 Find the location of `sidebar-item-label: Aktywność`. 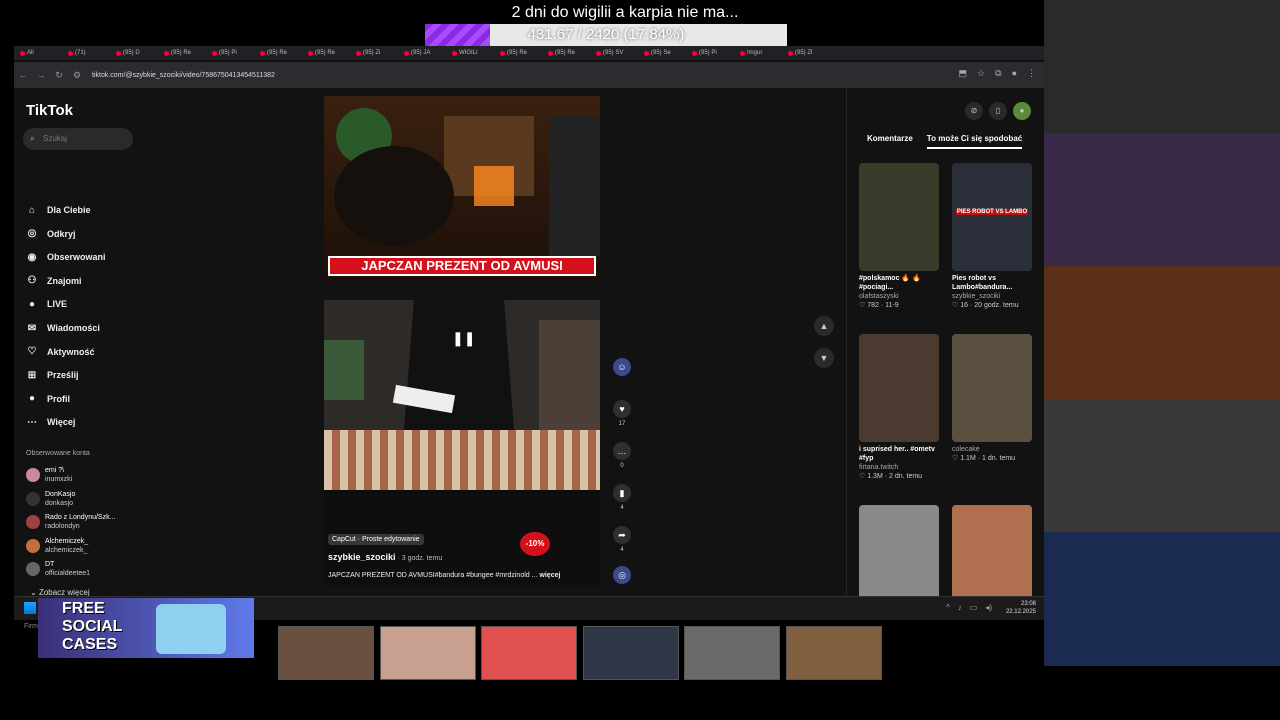

sidebar-item-label: Aktywność is located at coordinates (71, 351).